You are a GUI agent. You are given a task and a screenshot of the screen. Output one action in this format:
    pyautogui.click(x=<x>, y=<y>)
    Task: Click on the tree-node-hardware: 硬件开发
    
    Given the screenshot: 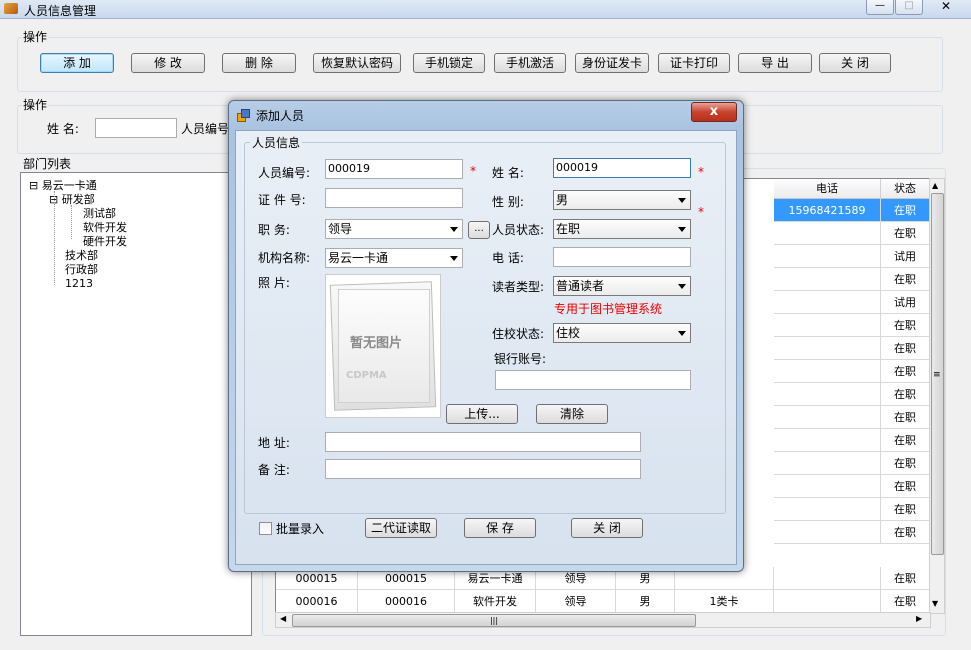 What is the action you would take?
    pyautogui.click(x=105, y=242)
    